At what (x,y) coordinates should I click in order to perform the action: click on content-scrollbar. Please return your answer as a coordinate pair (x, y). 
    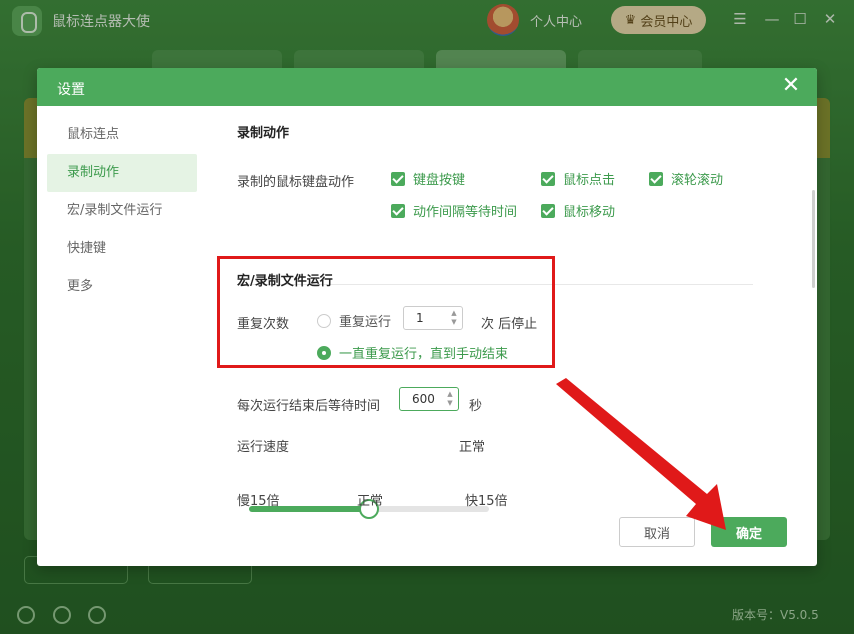
    Looking at the image, I should click on (813, 239).